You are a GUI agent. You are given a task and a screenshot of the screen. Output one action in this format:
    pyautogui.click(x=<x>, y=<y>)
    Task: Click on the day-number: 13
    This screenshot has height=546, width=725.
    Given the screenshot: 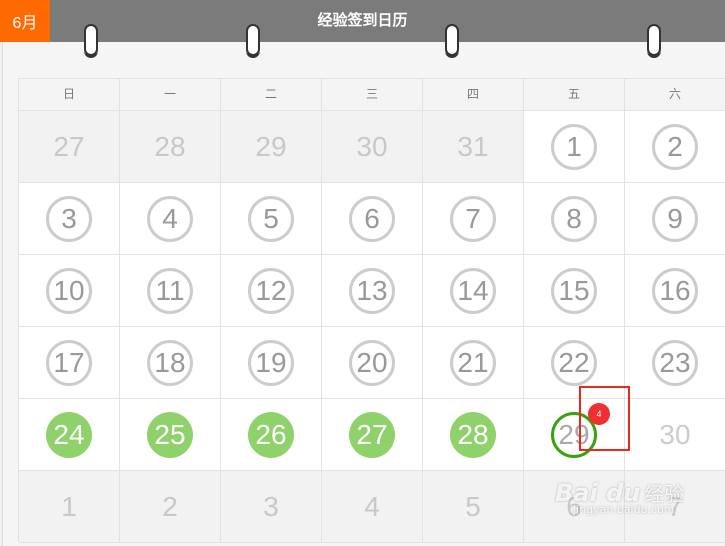 What is the action you would take?
    pyautogui.click(x=372, y=290)
    